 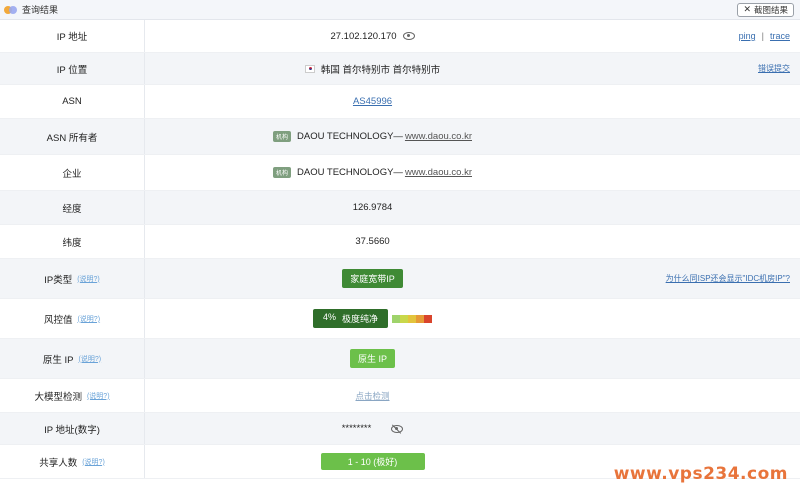 What do you see at coordinates (72, 101) in the screenshot?
I see `row-label: ASN` at bounding box center [72, 101].